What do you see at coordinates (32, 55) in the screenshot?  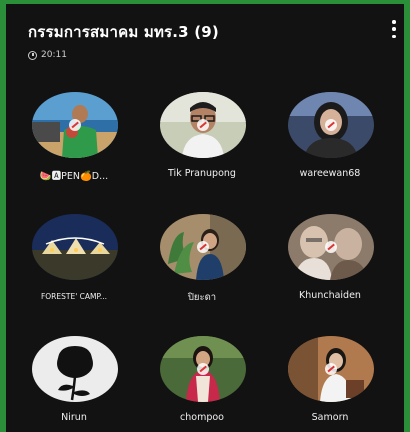 I see `clock-icon` at bounding box center [32, 55].